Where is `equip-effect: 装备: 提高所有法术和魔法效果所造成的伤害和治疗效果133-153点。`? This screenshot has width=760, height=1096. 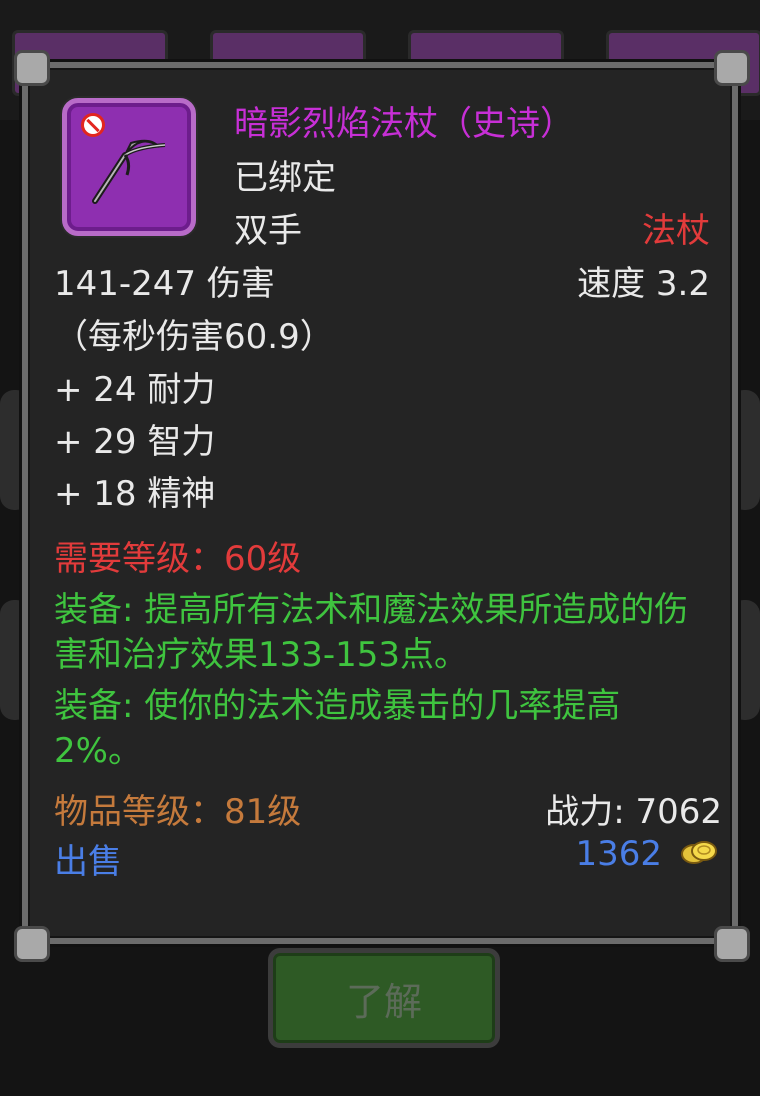 equip-effect: 装备: 提高所有法术和魔法效果所造成的伤害和治疗效果133-153点。 is located at coordinates (371, 632).